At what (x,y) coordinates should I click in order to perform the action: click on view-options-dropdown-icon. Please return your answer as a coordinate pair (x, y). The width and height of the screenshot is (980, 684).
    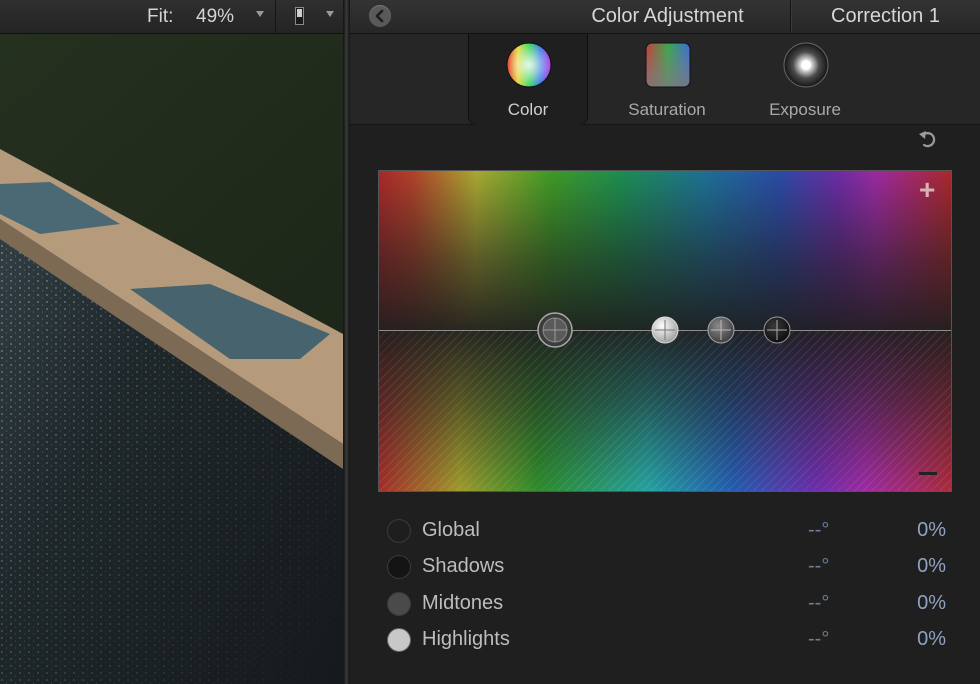
    Looking at the image, I should click on (330, 14).